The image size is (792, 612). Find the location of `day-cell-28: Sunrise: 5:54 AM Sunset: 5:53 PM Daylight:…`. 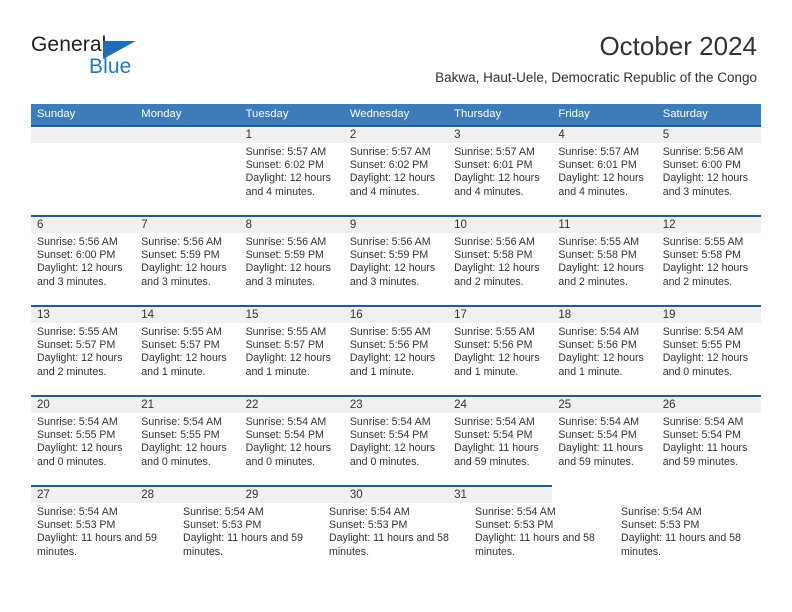

day-cell-28: Sunrise: 5:54 AM Sunset: 5:53 PM Daylight:… is located at coordinates (250, 539).